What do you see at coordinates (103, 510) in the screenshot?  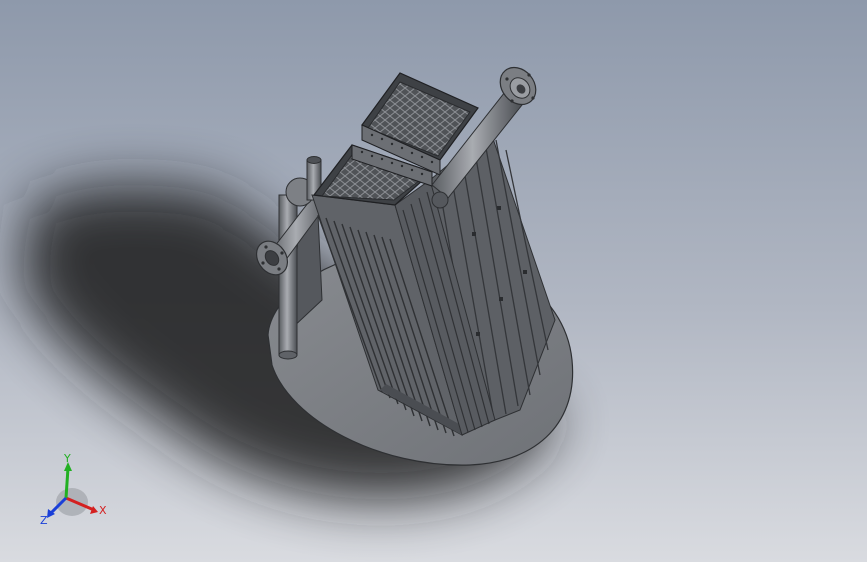 I see `triad-x-label: X` at bounding box center [103, 510].